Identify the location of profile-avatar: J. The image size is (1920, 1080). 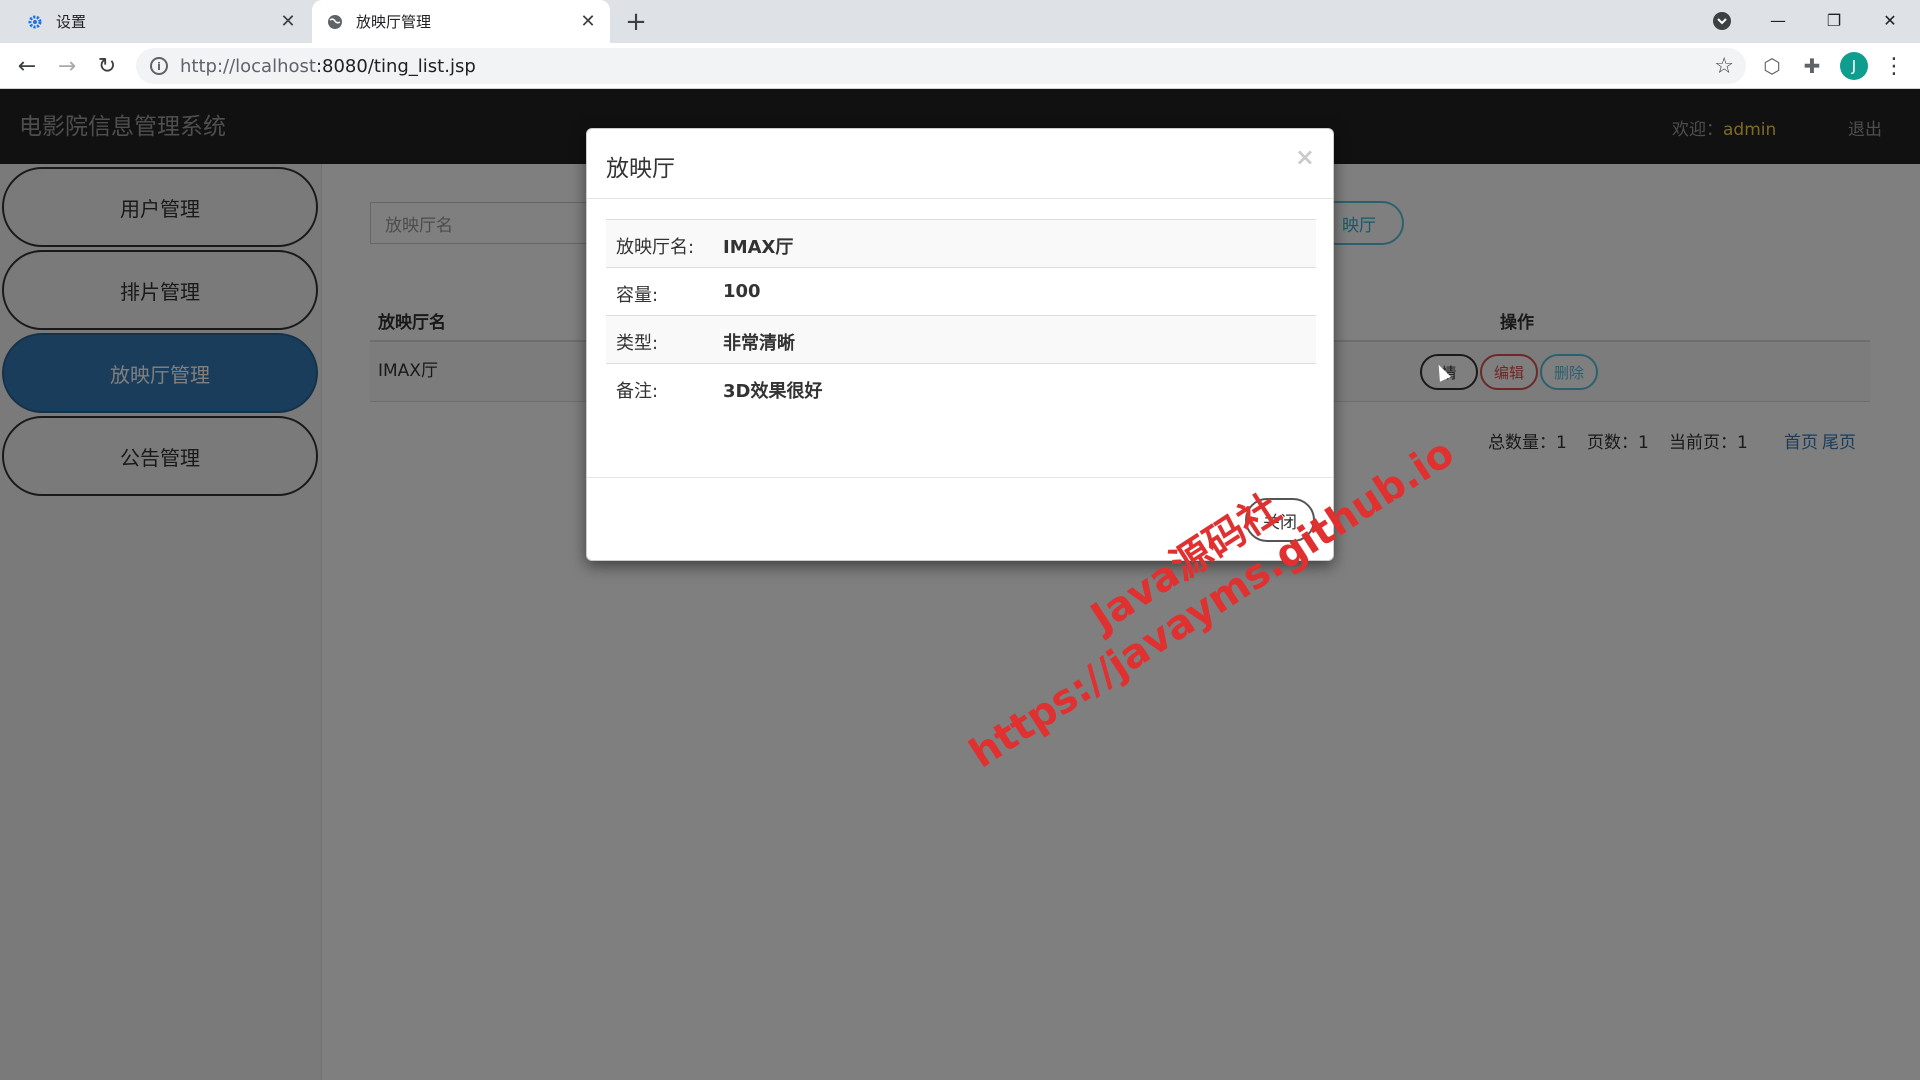
(1854, 66).